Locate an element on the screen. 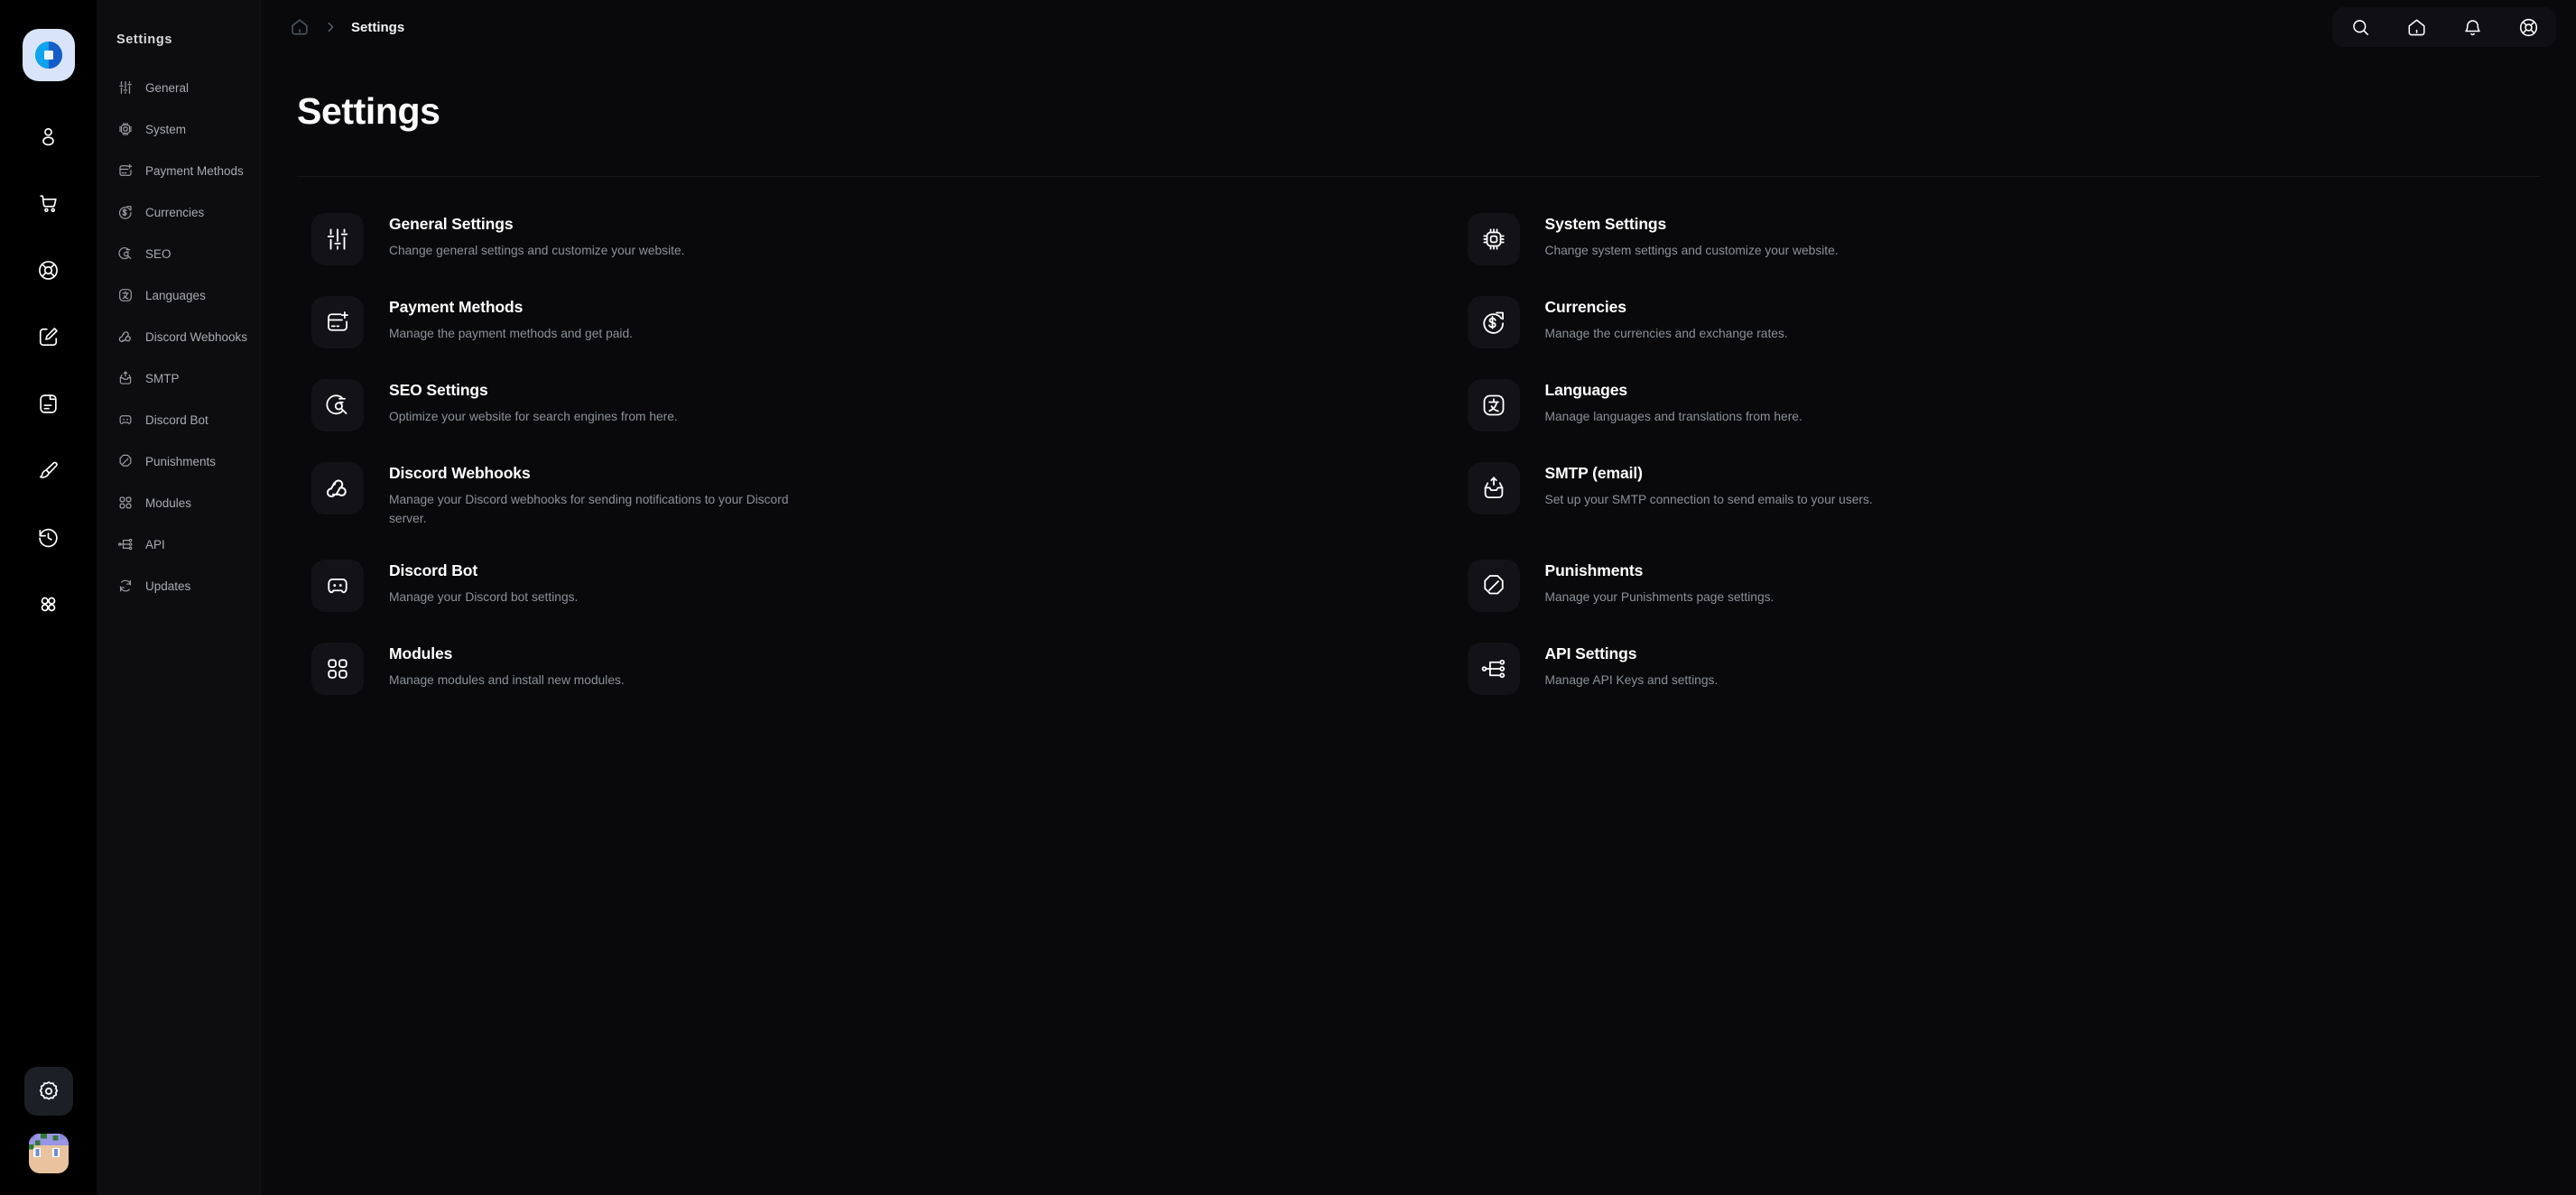  card-title: API Settings is located at coordinates (1590, 653).